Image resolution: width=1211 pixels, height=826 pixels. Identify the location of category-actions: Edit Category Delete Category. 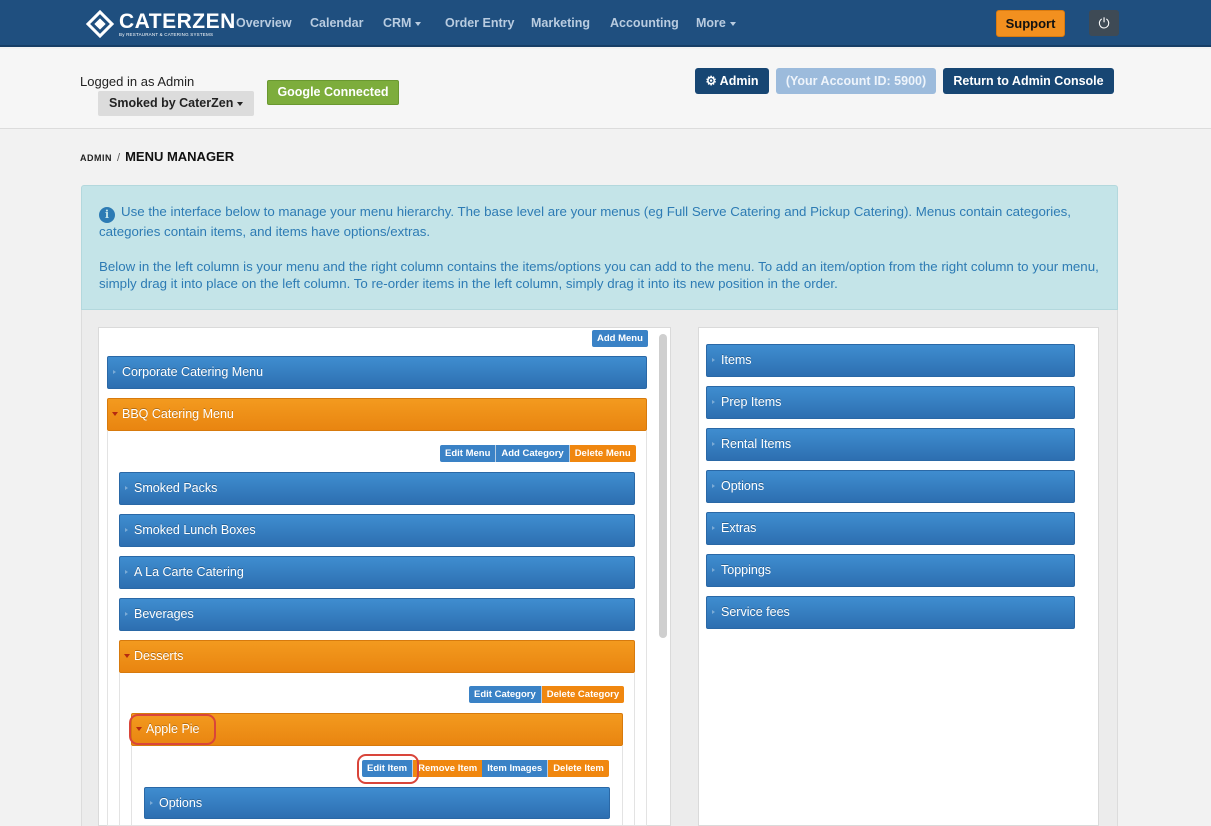
(547, 694).